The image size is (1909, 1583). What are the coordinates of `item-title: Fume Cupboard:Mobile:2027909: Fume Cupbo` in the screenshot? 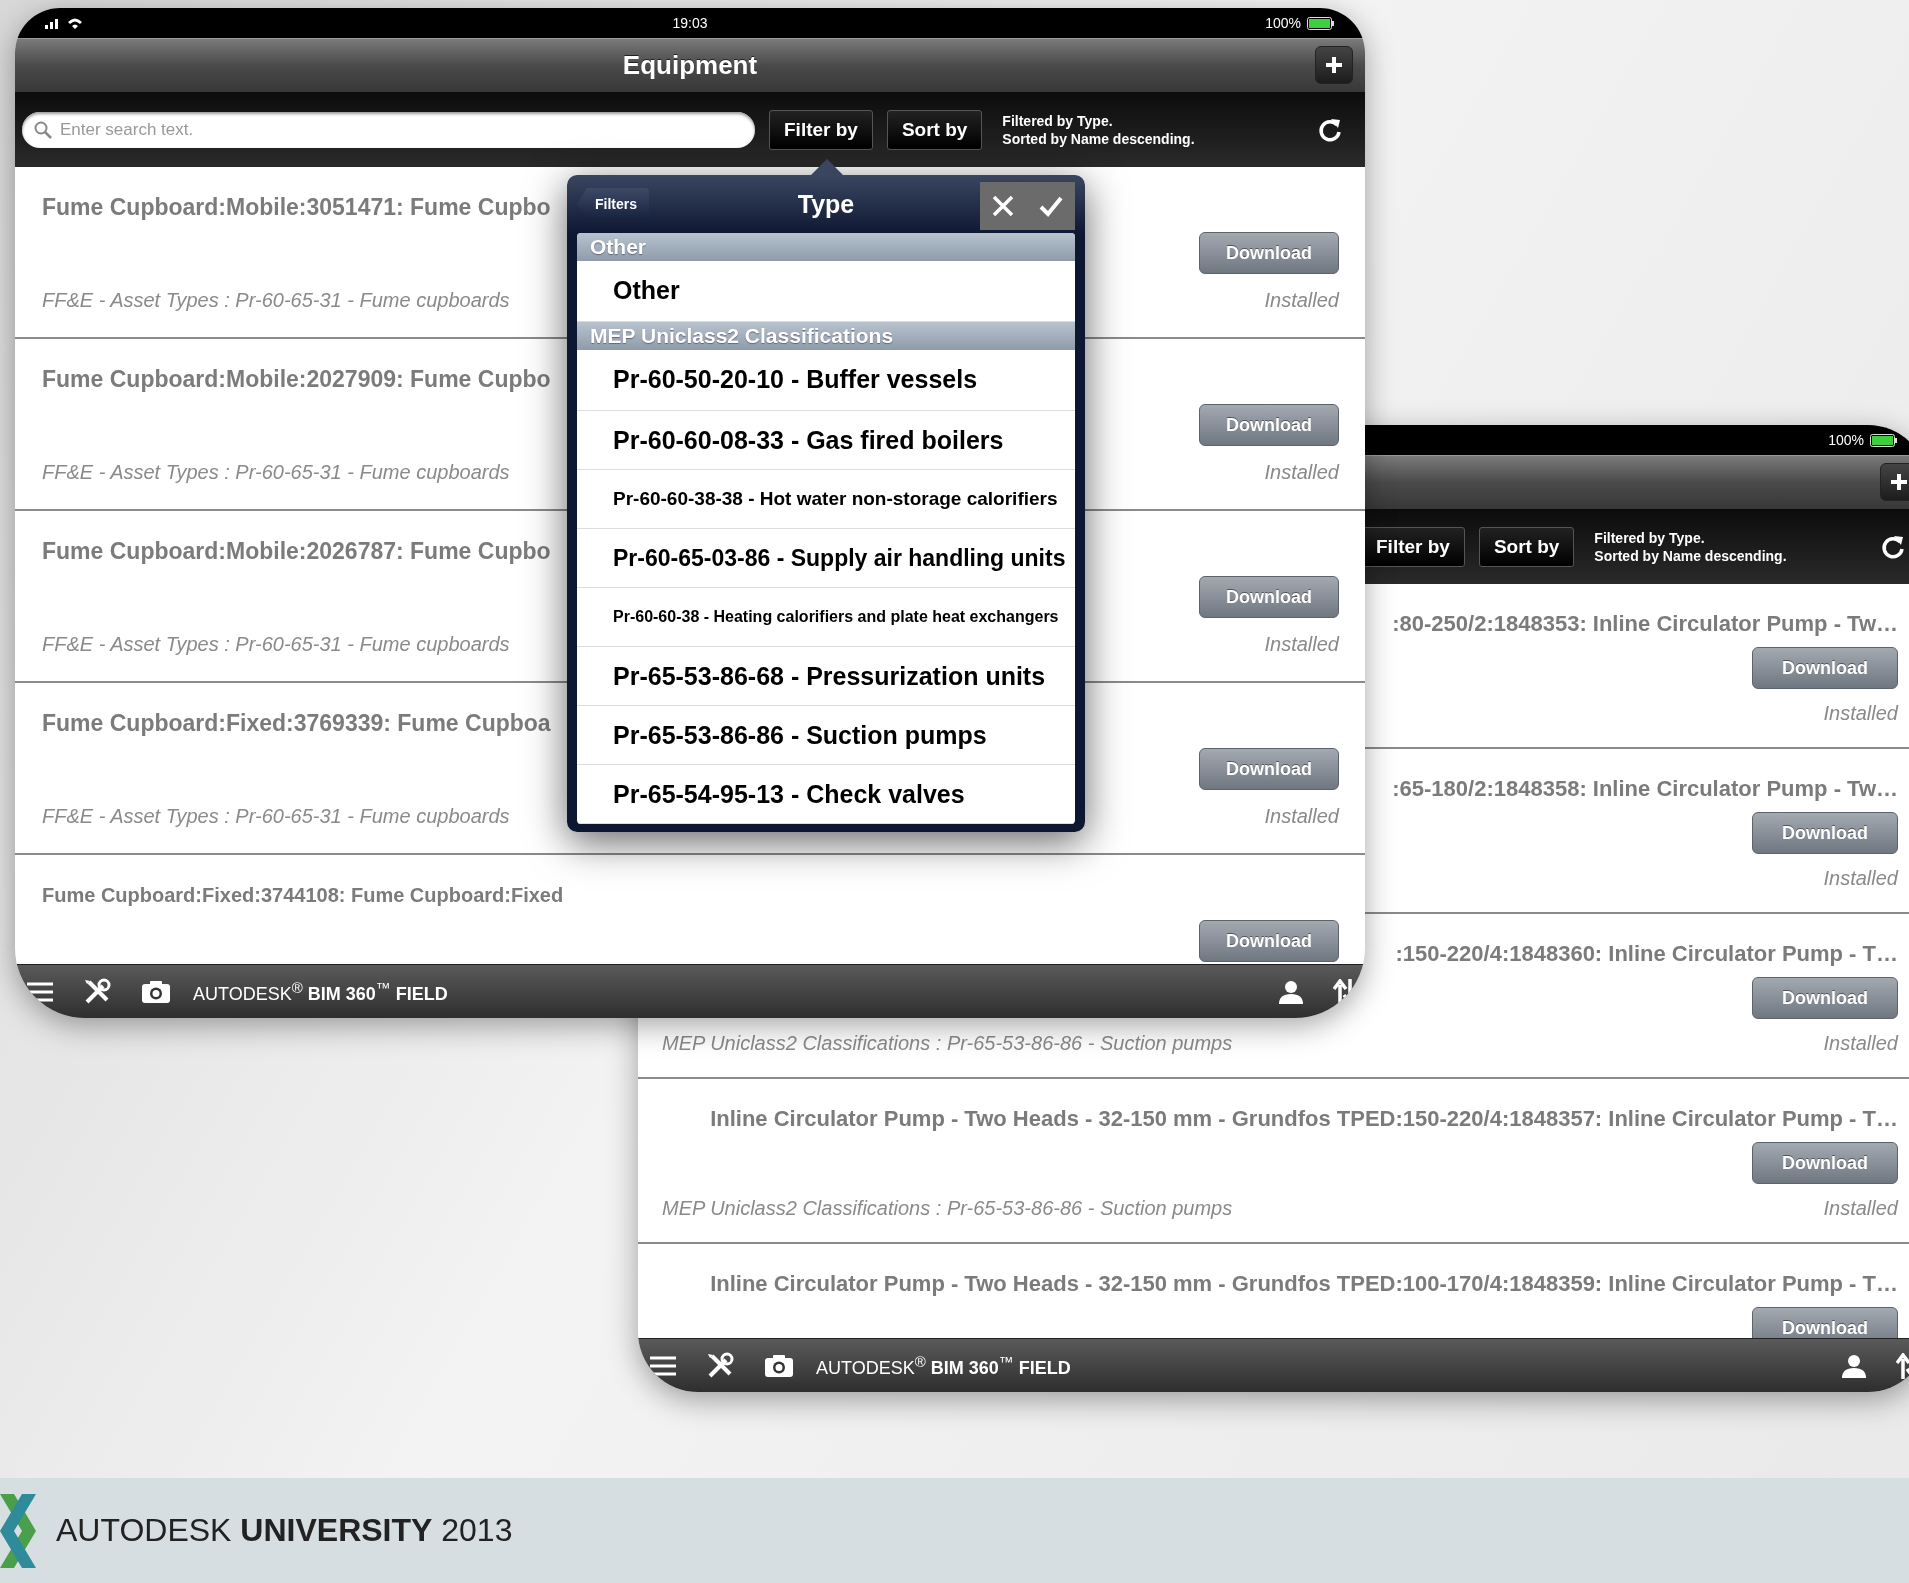 It's located at (297, 379).